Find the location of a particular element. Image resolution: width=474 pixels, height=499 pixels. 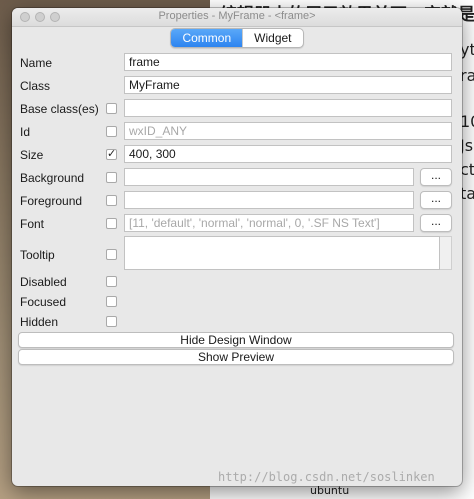

id-label: Id is located at coordinates (25, 132).